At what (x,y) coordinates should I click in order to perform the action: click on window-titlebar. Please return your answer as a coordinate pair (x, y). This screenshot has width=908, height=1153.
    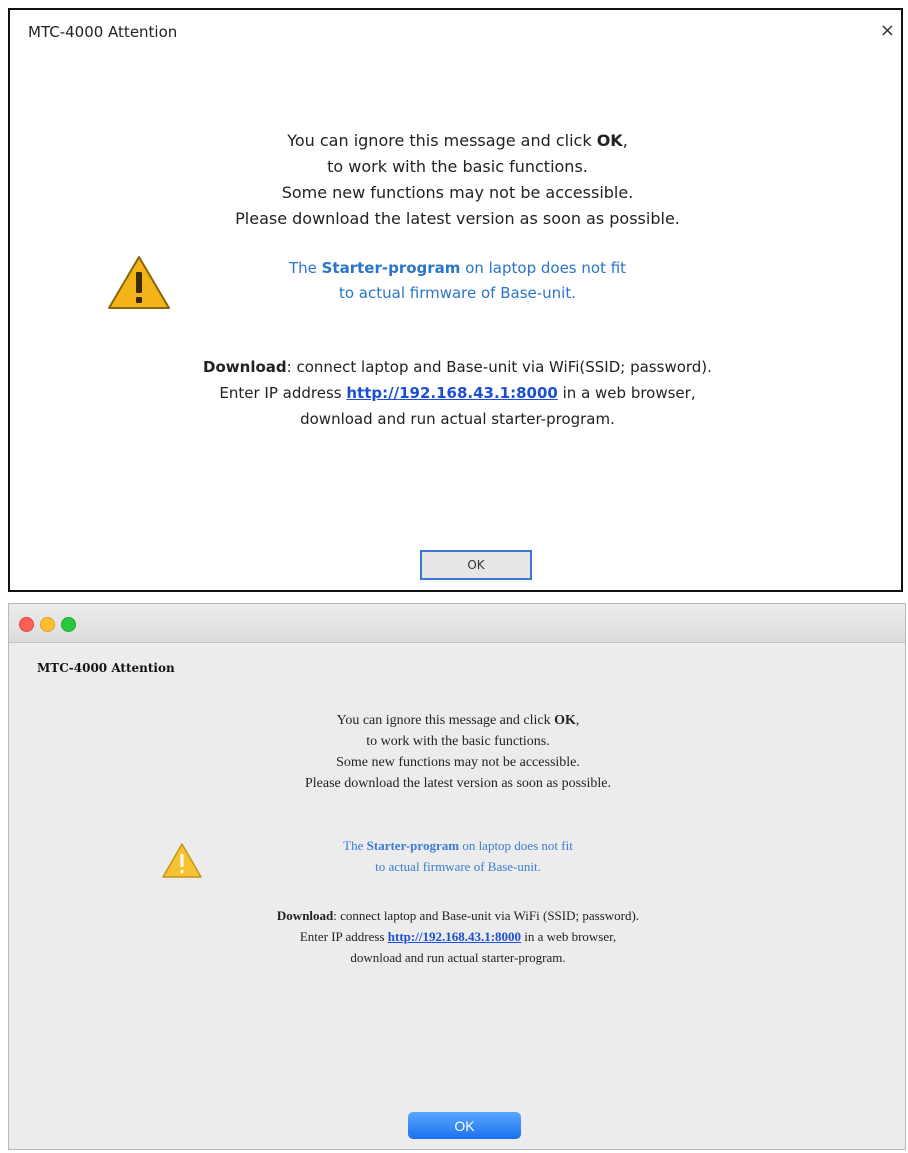
    Looking at the image, I should click on (457, 623).